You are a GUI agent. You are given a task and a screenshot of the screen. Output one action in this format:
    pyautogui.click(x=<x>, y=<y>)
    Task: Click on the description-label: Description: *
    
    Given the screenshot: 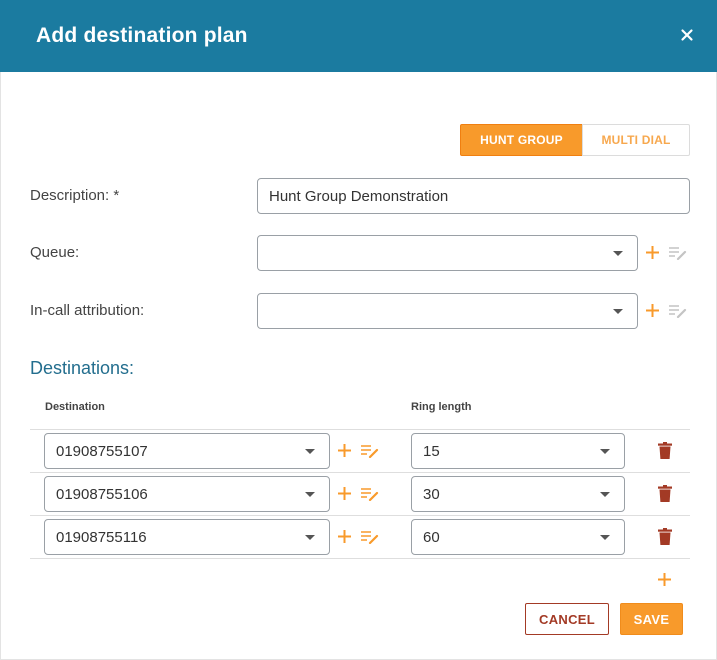 What is the action you would take?
    pyautogui.click(x=75, y=195)
    